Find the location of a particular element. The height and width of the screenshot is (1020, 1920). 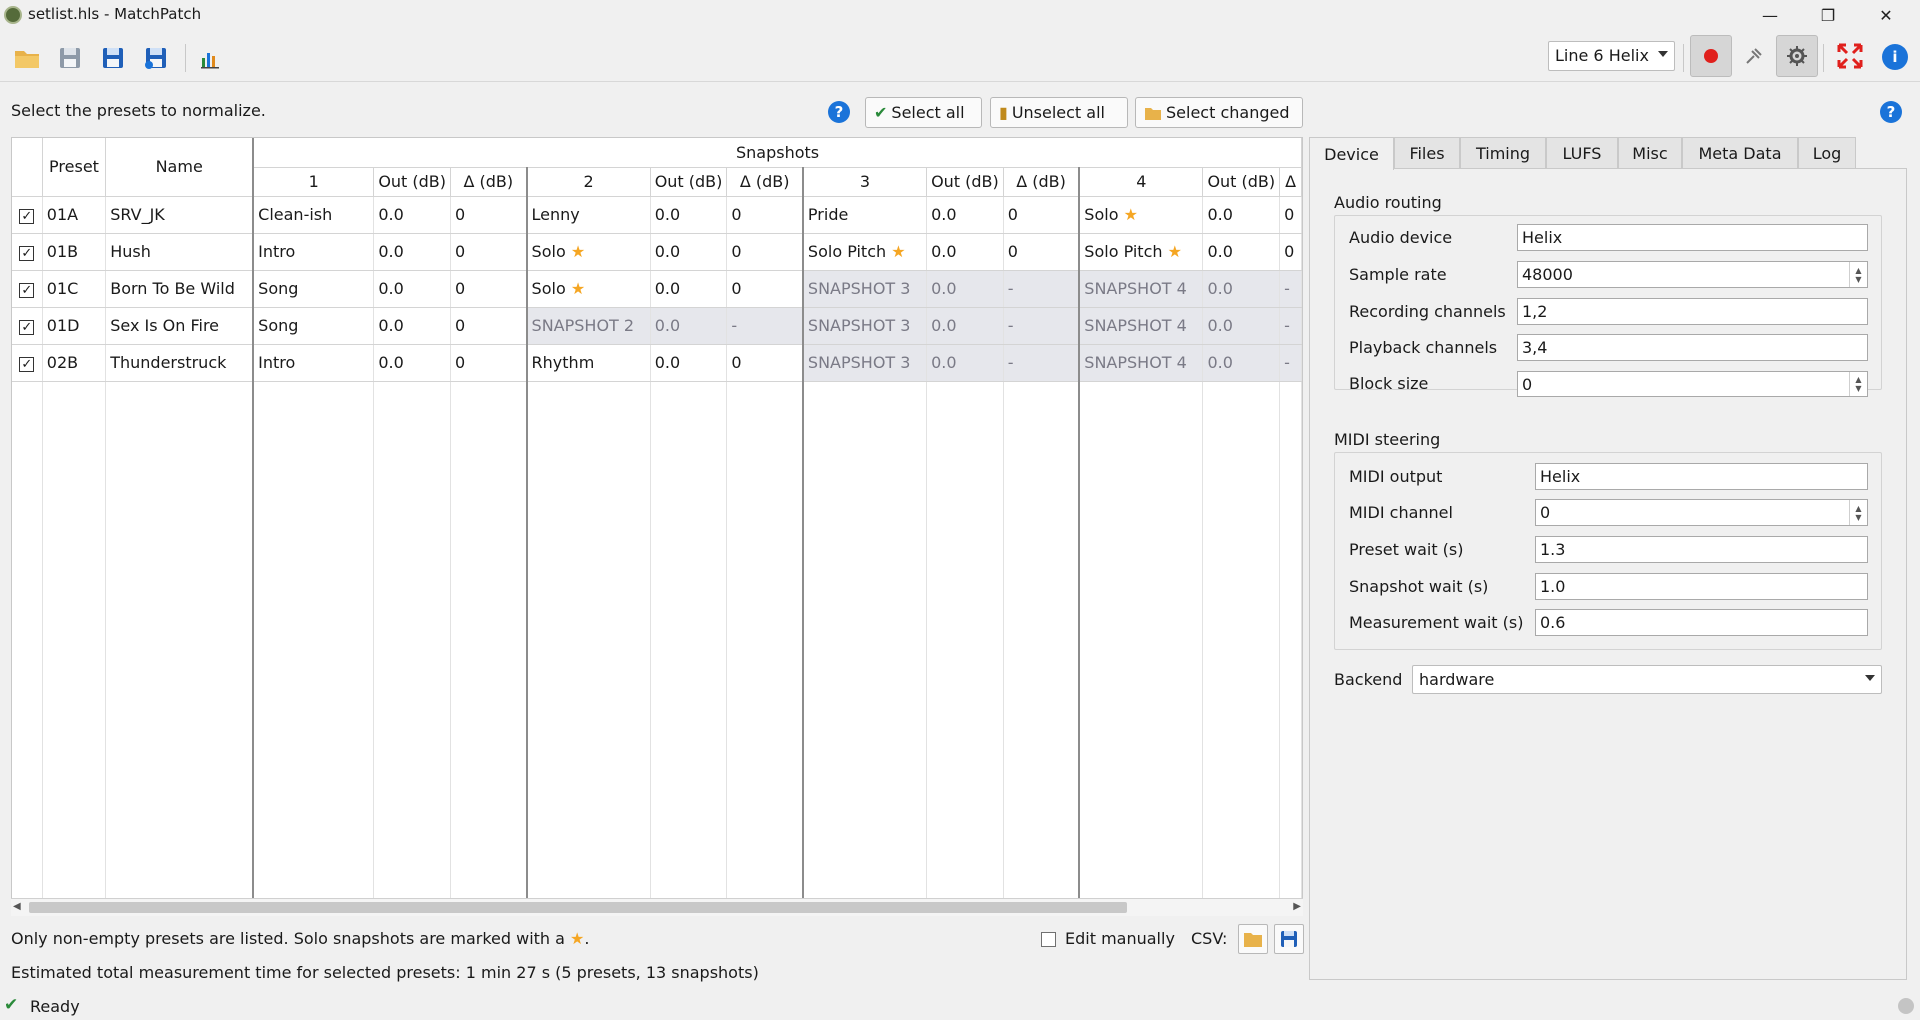

midi-output-field: Helix is located at coordinates (1701, 476).